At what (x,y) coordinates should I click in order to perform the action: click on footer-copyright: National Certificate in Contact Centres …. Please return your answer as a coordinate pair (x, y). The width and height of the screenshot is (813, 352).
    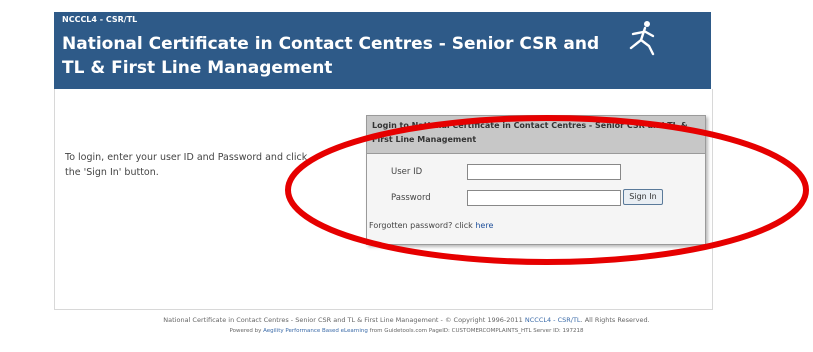
    Looking at the image, I should click on (406, 320).